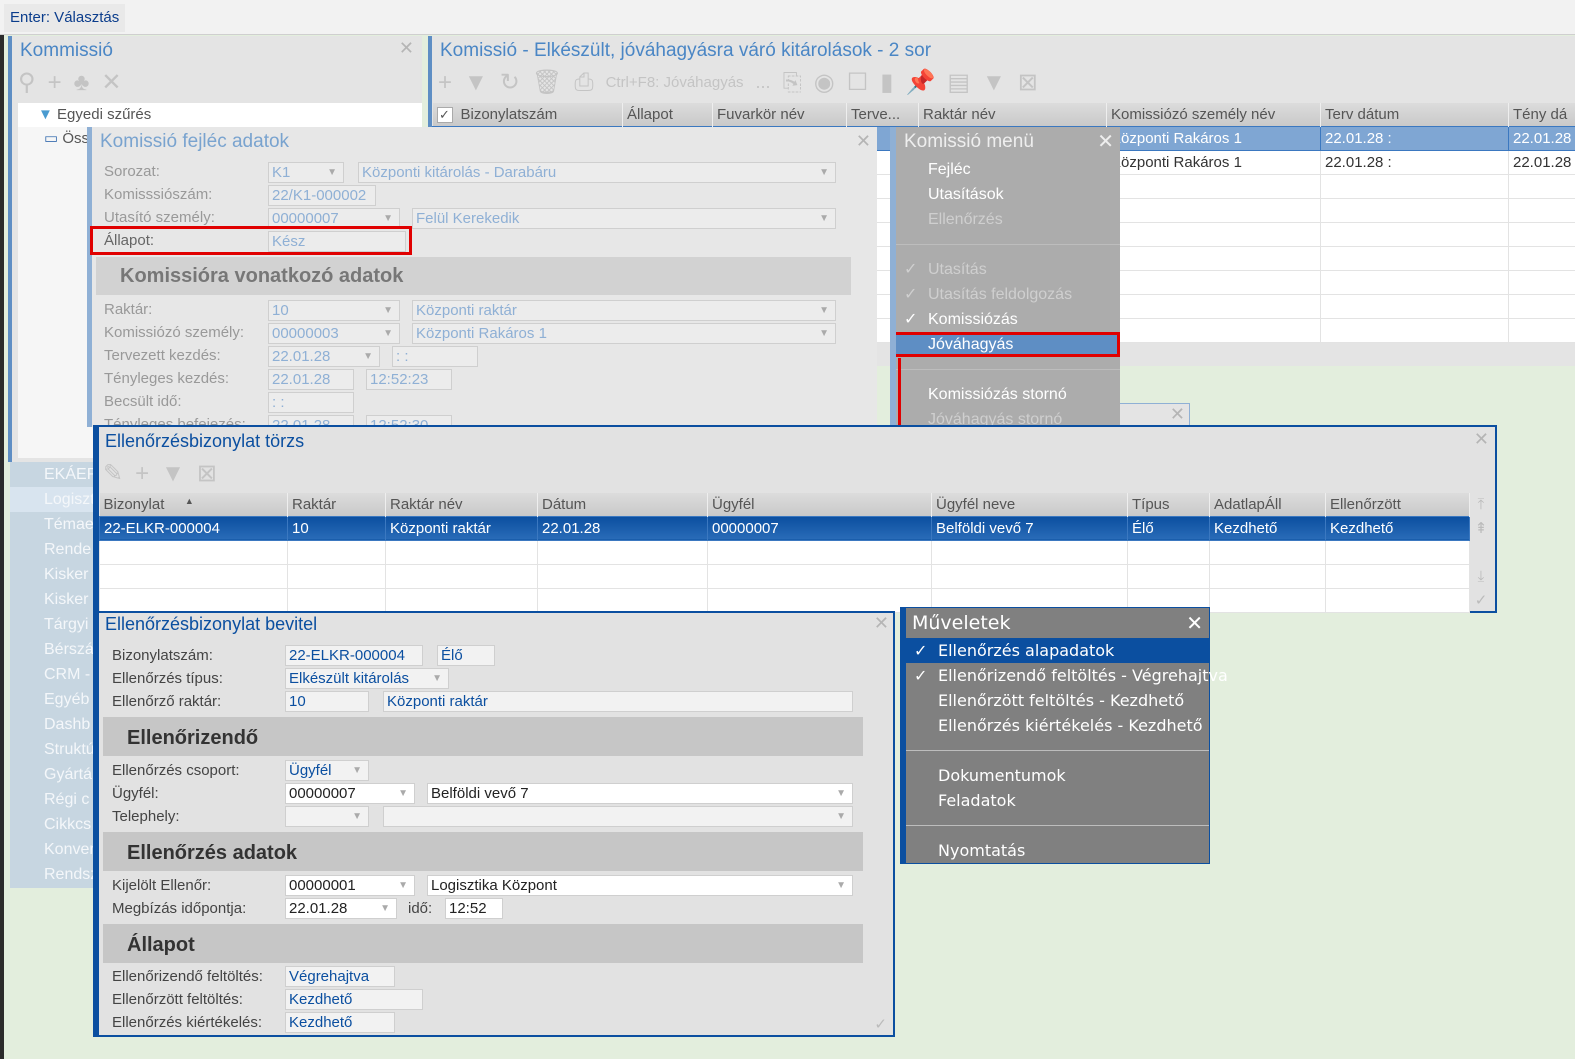 The image size is (1575, 1059). I want to click on ellenorzott-feltoltes-field: Kezdhető, so click(354, 999).